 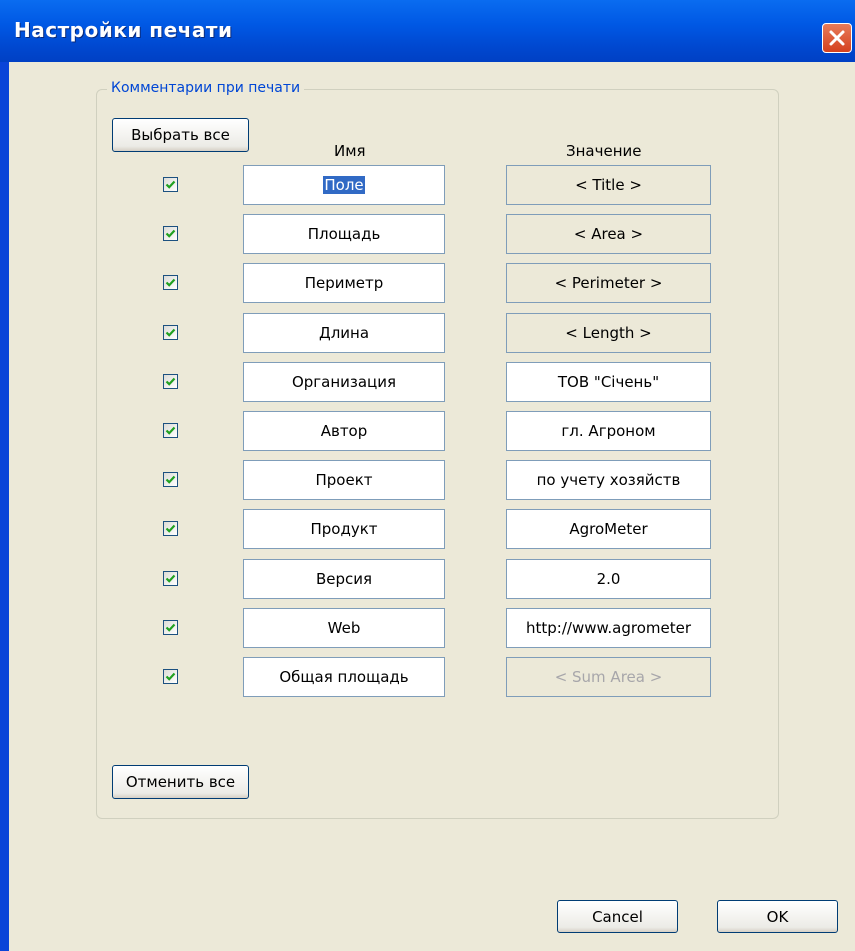 I want to click on value-text: гл. Агроном, so click(x=608, y=431).